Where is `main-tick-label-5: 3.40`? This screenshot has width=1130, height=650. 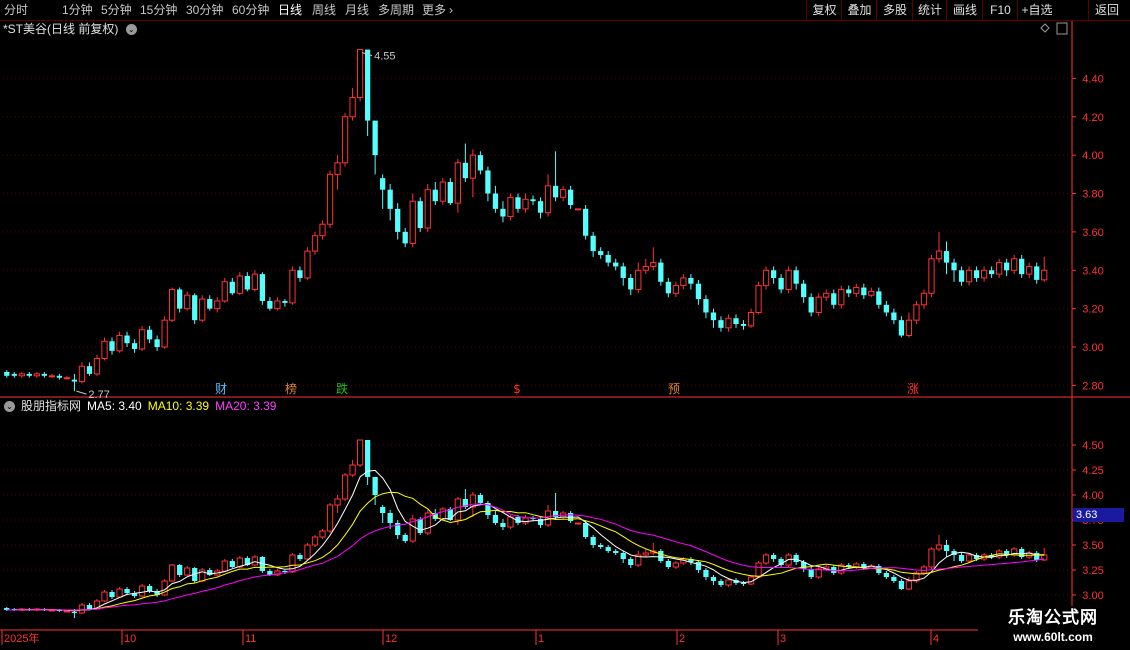
main-tick-label-5: 3.40 is located at coordinates (1092, 271).